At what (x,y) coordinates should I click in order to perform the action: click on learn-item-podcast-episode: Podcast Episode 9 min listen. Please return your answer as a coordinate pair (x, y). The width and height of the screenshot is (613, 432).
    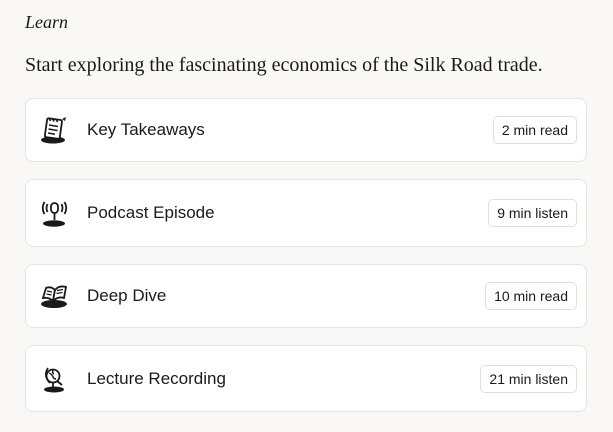
    Looking at the image, I should click on (306, 213).